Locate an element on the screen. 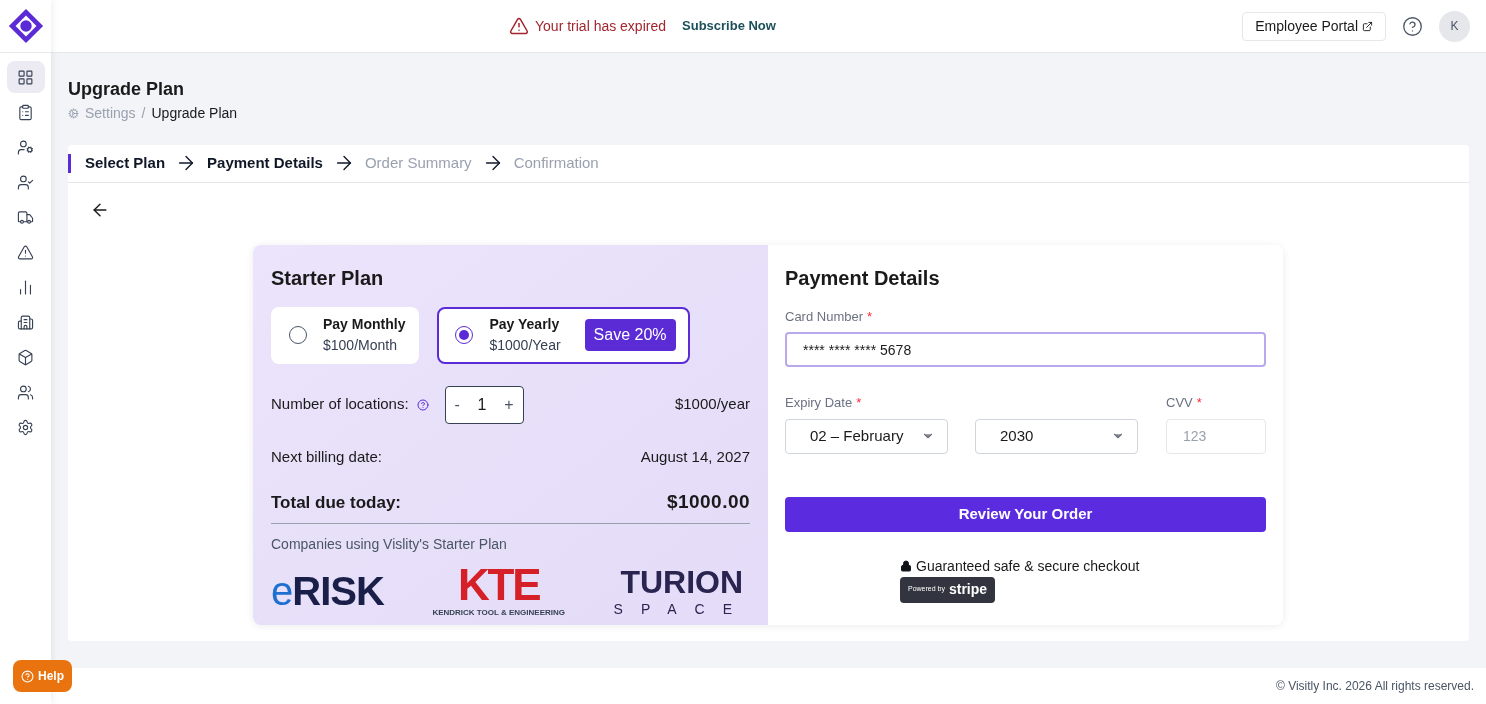 The height and width of the screenshot is (704, 1486). payment-title: Payment Details is located at coordinates (863, 278).